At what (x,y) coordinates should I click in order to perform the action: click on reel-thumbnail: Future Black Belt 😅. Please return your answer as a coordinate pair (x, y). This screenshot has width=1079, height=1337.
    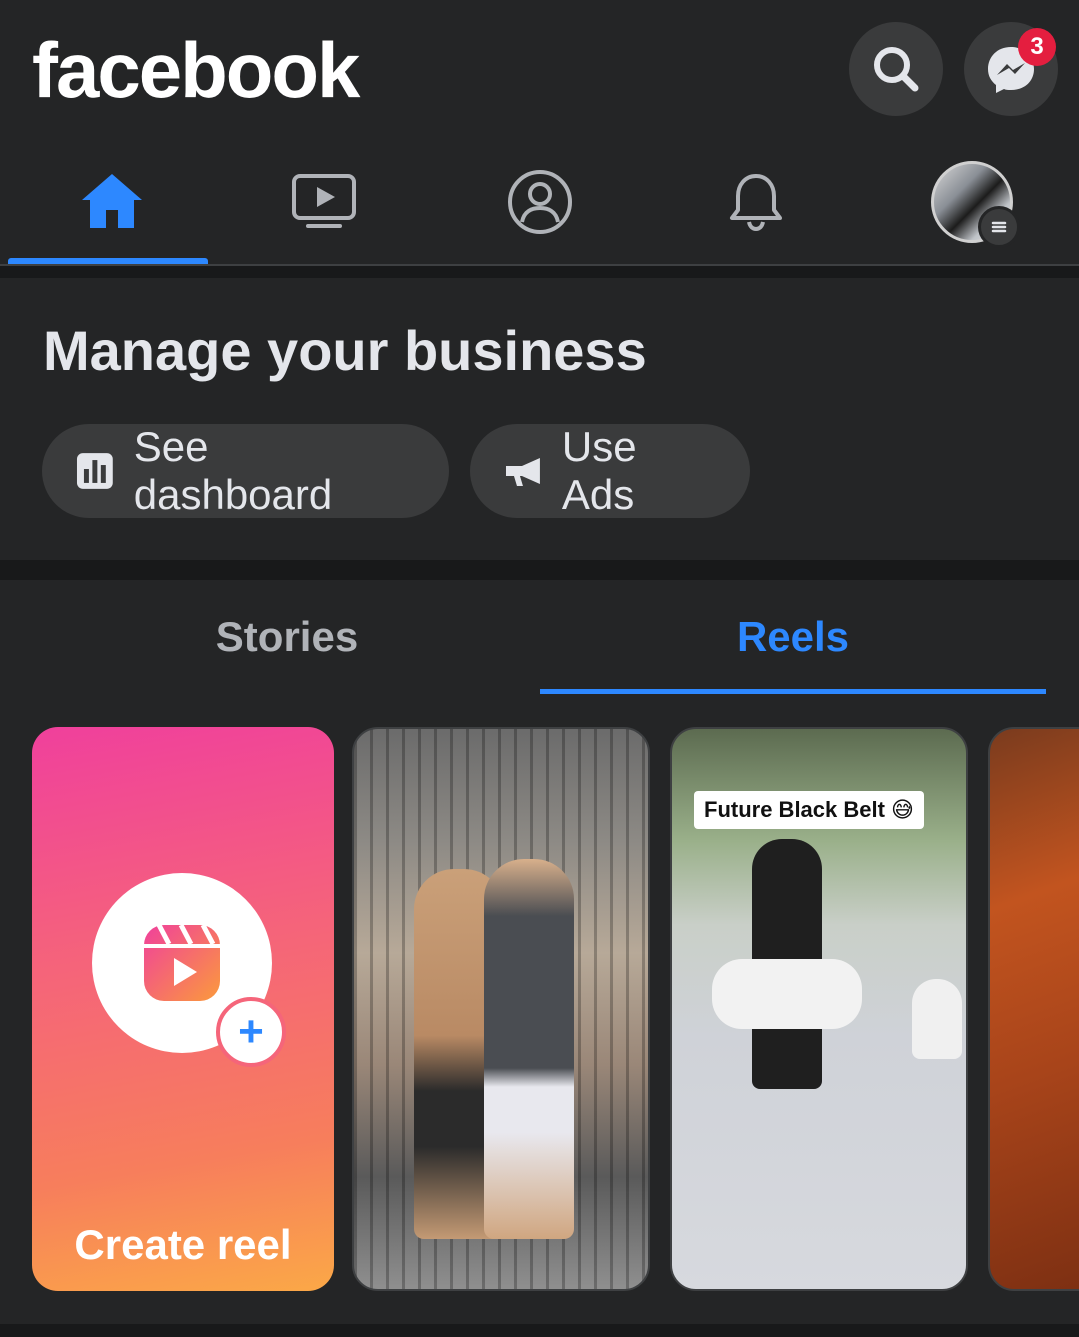
    Looking at the image, I should click on (819, 1009).